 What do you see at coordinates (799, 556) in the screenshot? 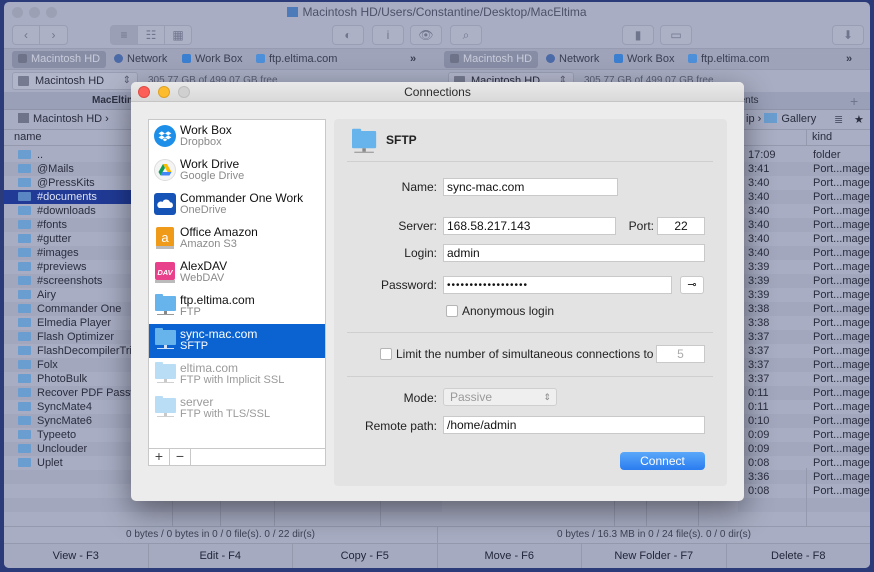
I see `delete-f8-button: Delete - F8` at bounding box center [799, 556].